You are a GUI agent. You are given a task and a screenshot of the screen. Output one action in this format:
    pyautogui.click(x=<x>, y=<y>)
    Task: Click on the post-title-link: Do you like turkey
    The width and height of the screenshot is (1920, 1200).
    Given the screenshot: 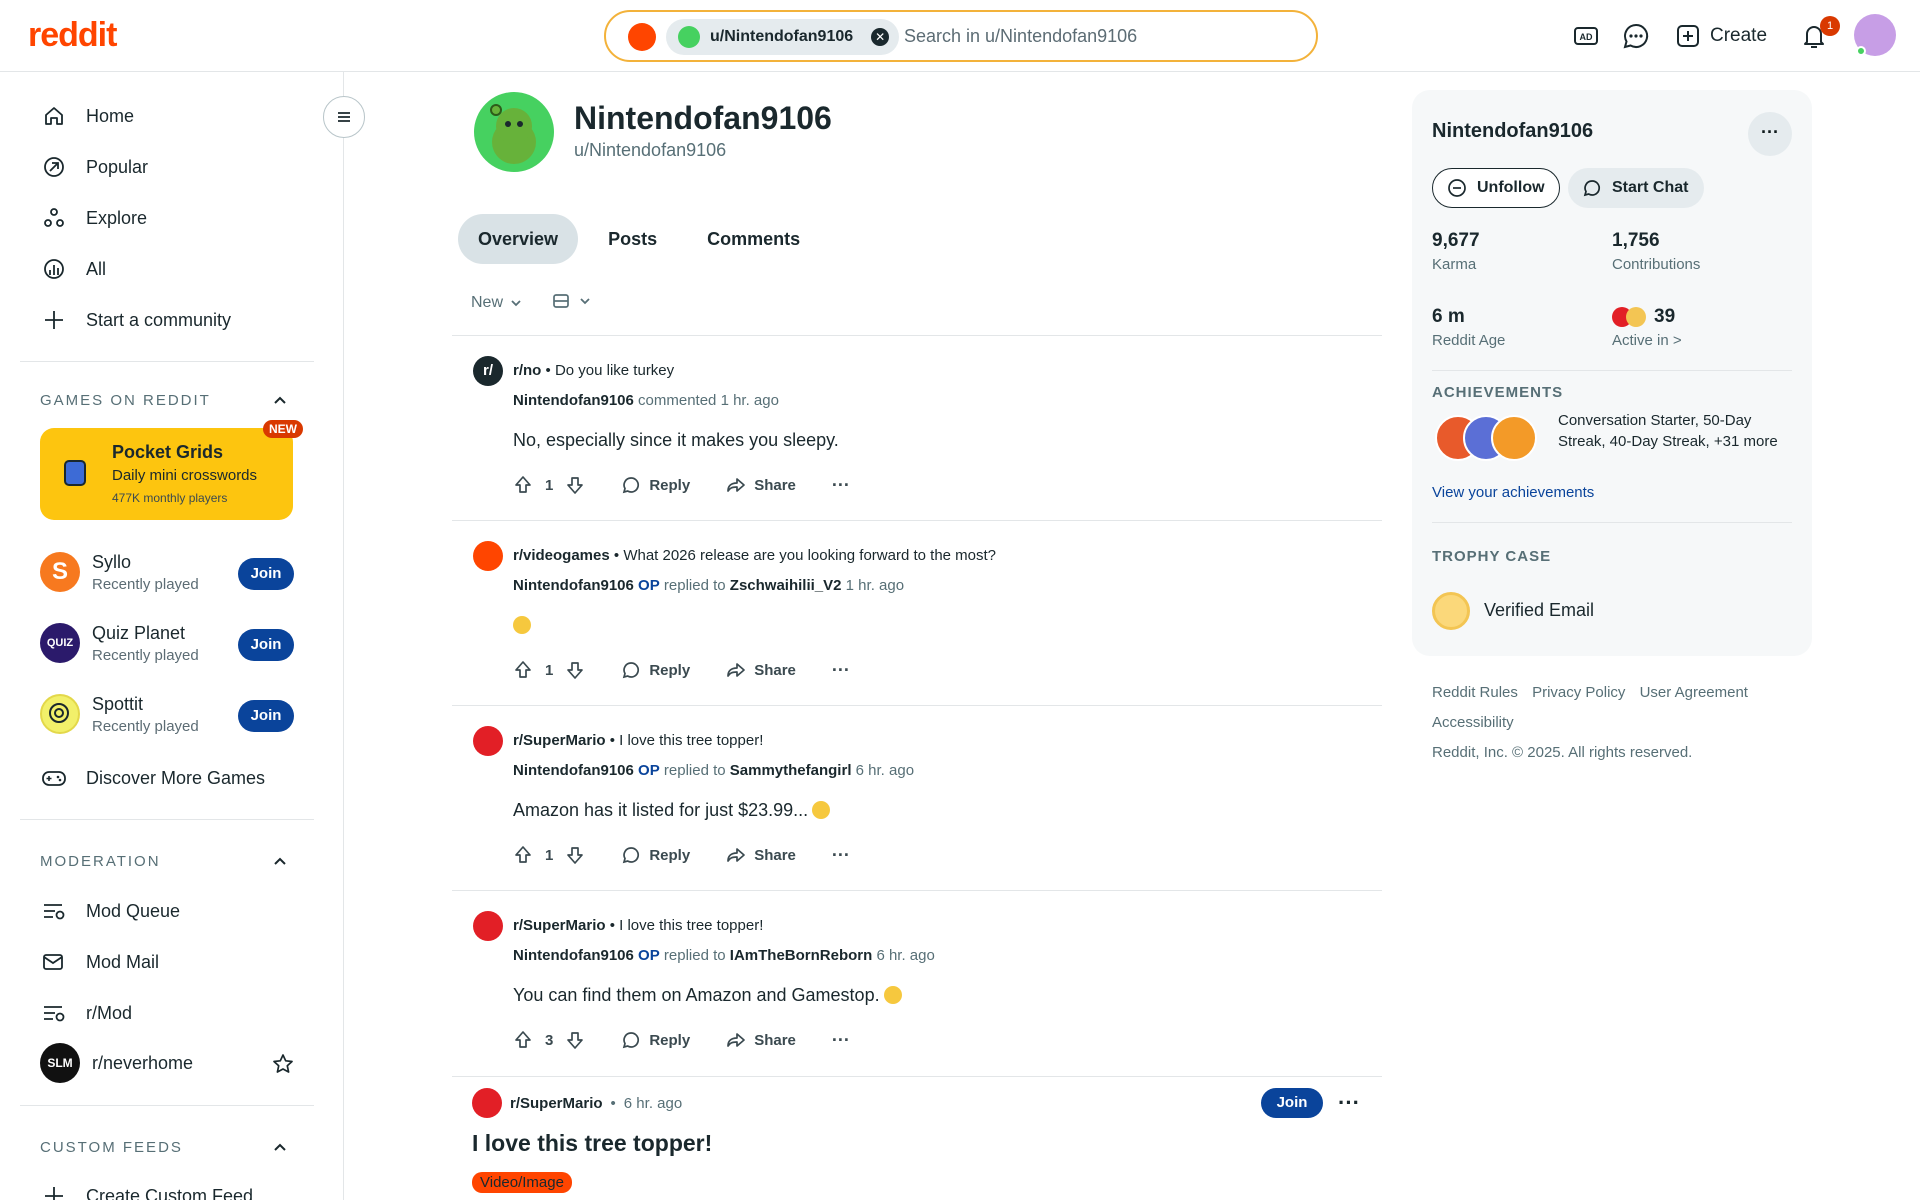 What is the action you would take?
    pyautogui.click(x=614, y=370)
    